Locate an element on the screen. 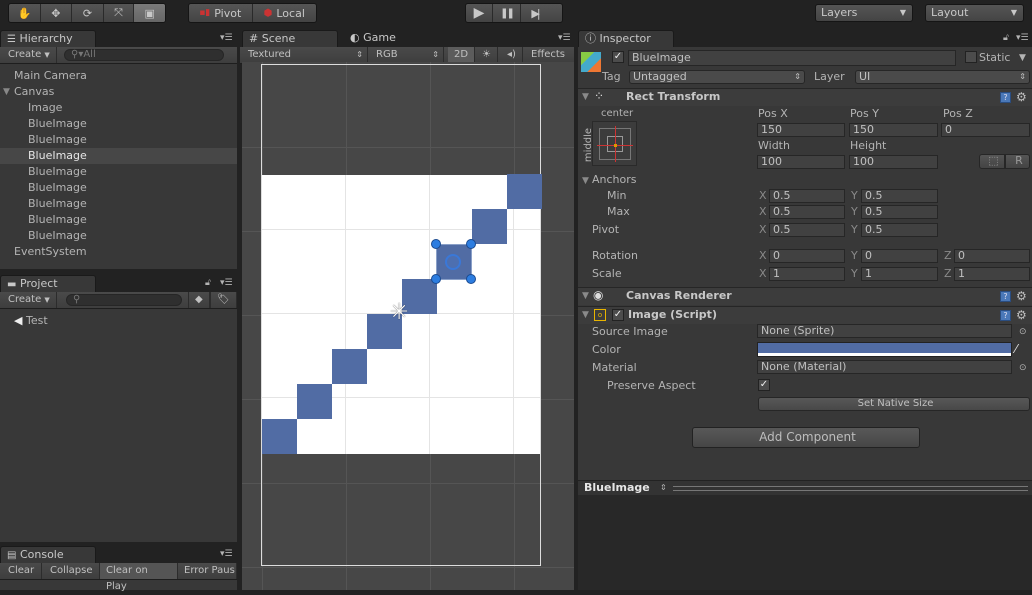 Image resolution: width=1032 pixels, height=595 pixels. active-checkbox: ✓ is located at coordinates (618, 57).